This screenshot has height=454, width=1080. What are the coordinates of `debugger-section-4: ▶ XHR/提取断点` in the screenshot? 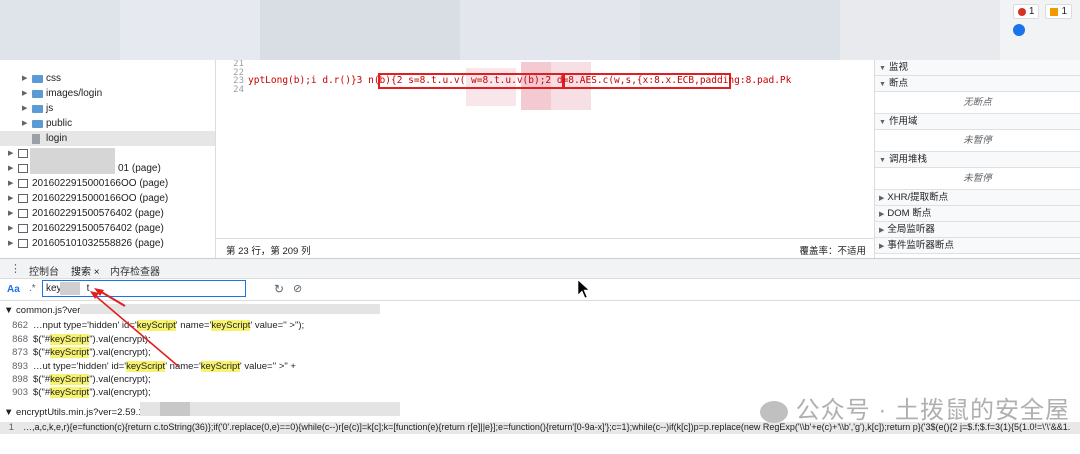 It's located at (977, 198).